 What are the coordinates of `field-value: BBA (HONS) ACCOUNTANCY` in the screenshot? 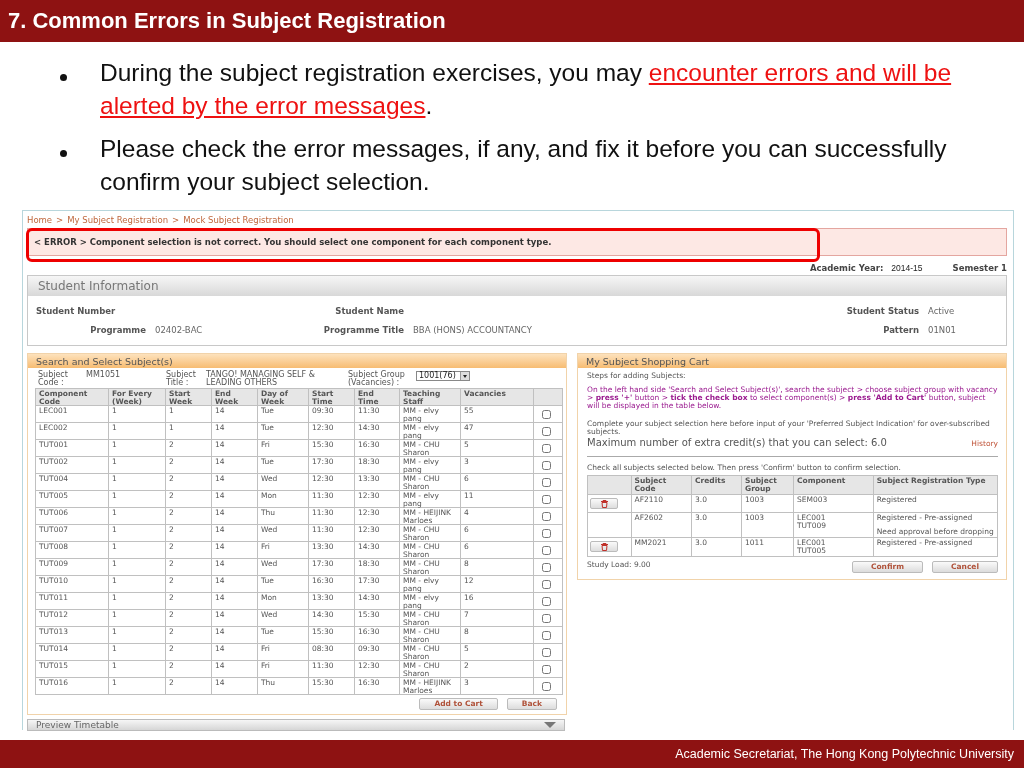 It's located at (473, 330).